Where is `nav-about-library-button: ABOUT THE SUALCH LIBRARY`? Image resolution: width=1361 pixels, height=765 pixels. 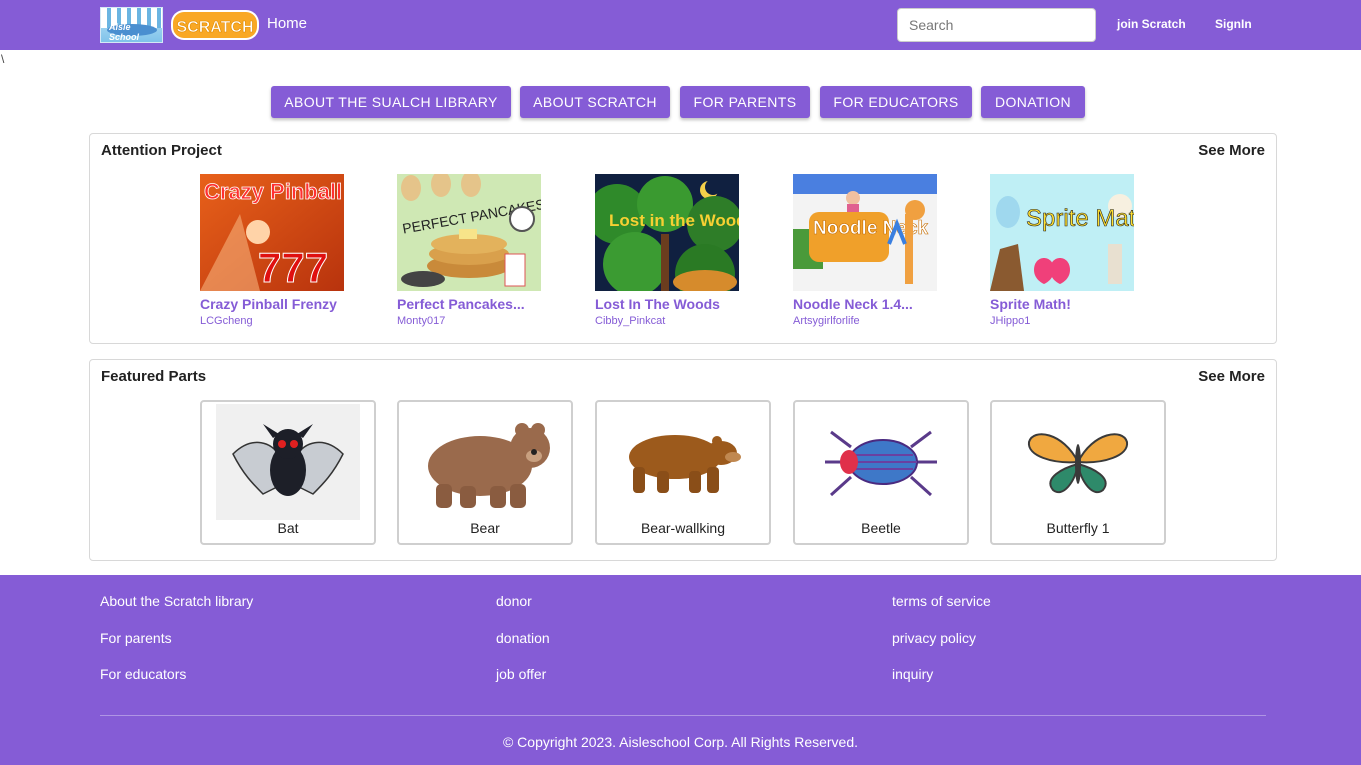 nav-about-library-button: ABOUT THE SUALCH LIBRARY is located at coordinates (391, 102).